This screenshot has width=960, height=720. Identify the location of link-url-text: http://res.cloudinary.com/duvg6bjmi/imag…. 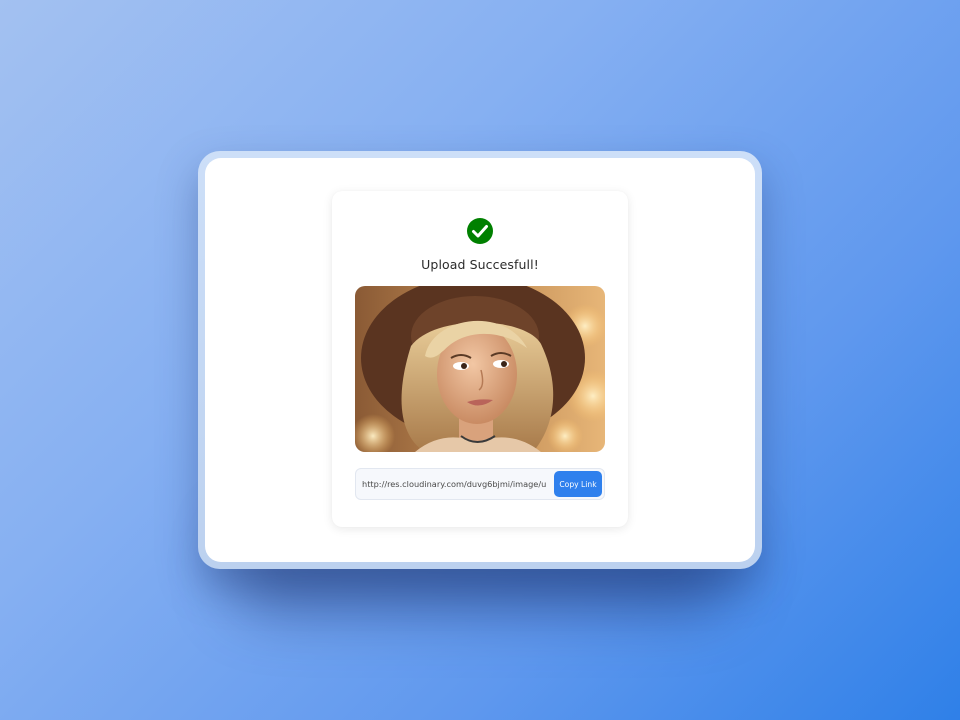
(455, 484).